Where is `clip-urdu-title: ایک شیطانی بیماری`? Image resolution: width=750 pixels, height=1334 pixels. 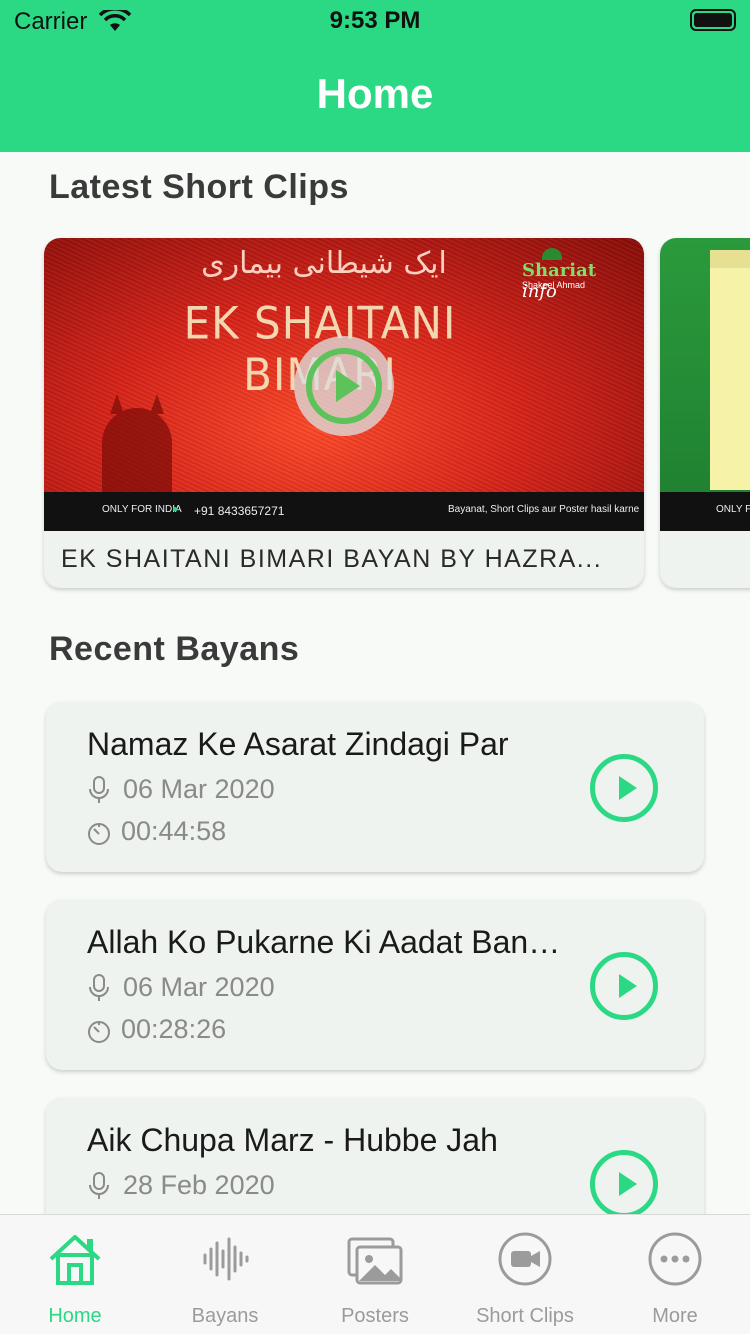
clip-urdu-title: ایک شیطانی بیماری is located at coordinates (324, 263).